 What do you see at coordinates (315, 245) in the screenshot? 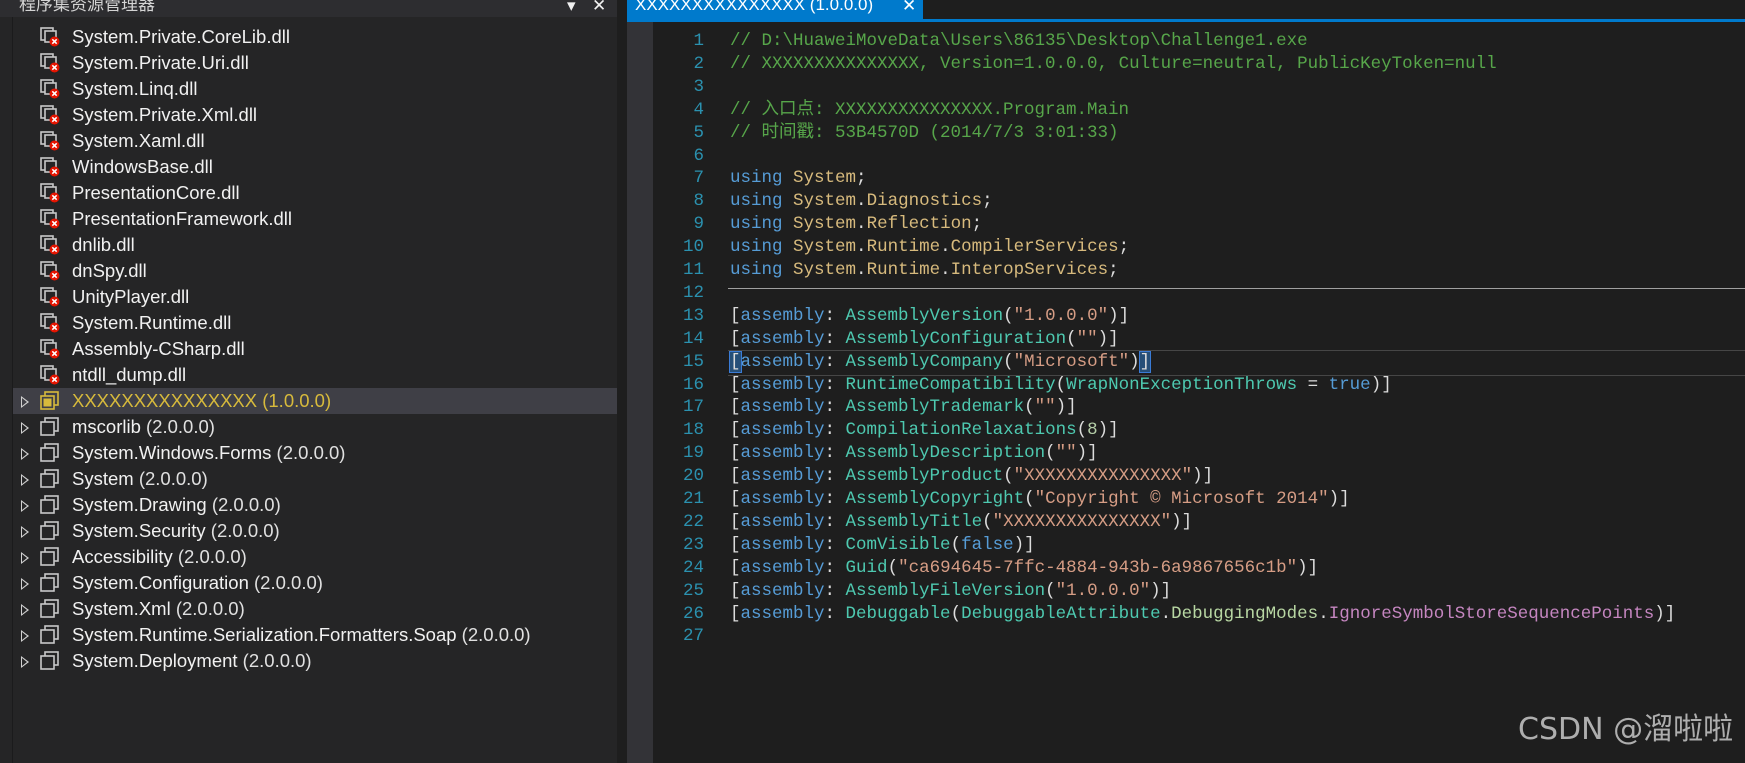
I see `tree-item: dnlib.dll` at bounding box center [315, 245].